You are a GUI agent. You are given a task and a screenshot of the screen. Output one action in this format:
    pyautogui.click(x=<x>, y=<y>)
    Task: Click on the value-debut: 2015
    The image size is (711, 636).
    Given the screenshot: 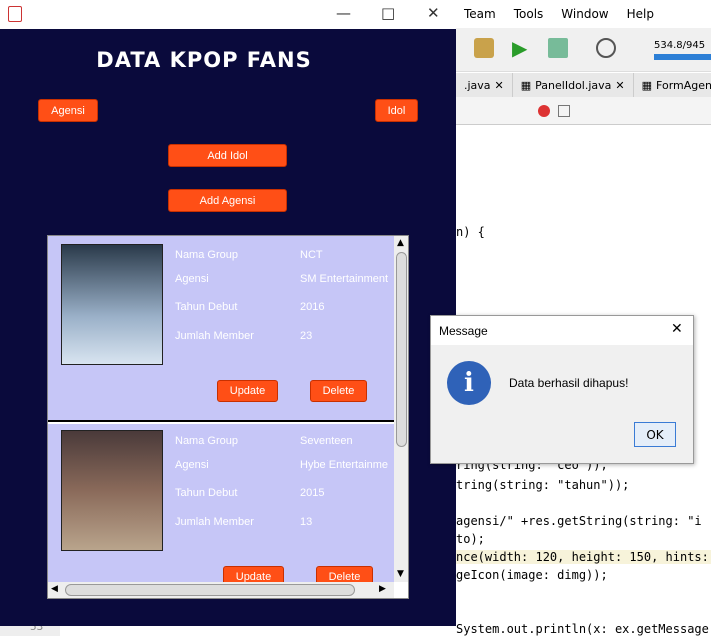 What is the action you would take?
    pyautogui.click(x=312, y=493)
    